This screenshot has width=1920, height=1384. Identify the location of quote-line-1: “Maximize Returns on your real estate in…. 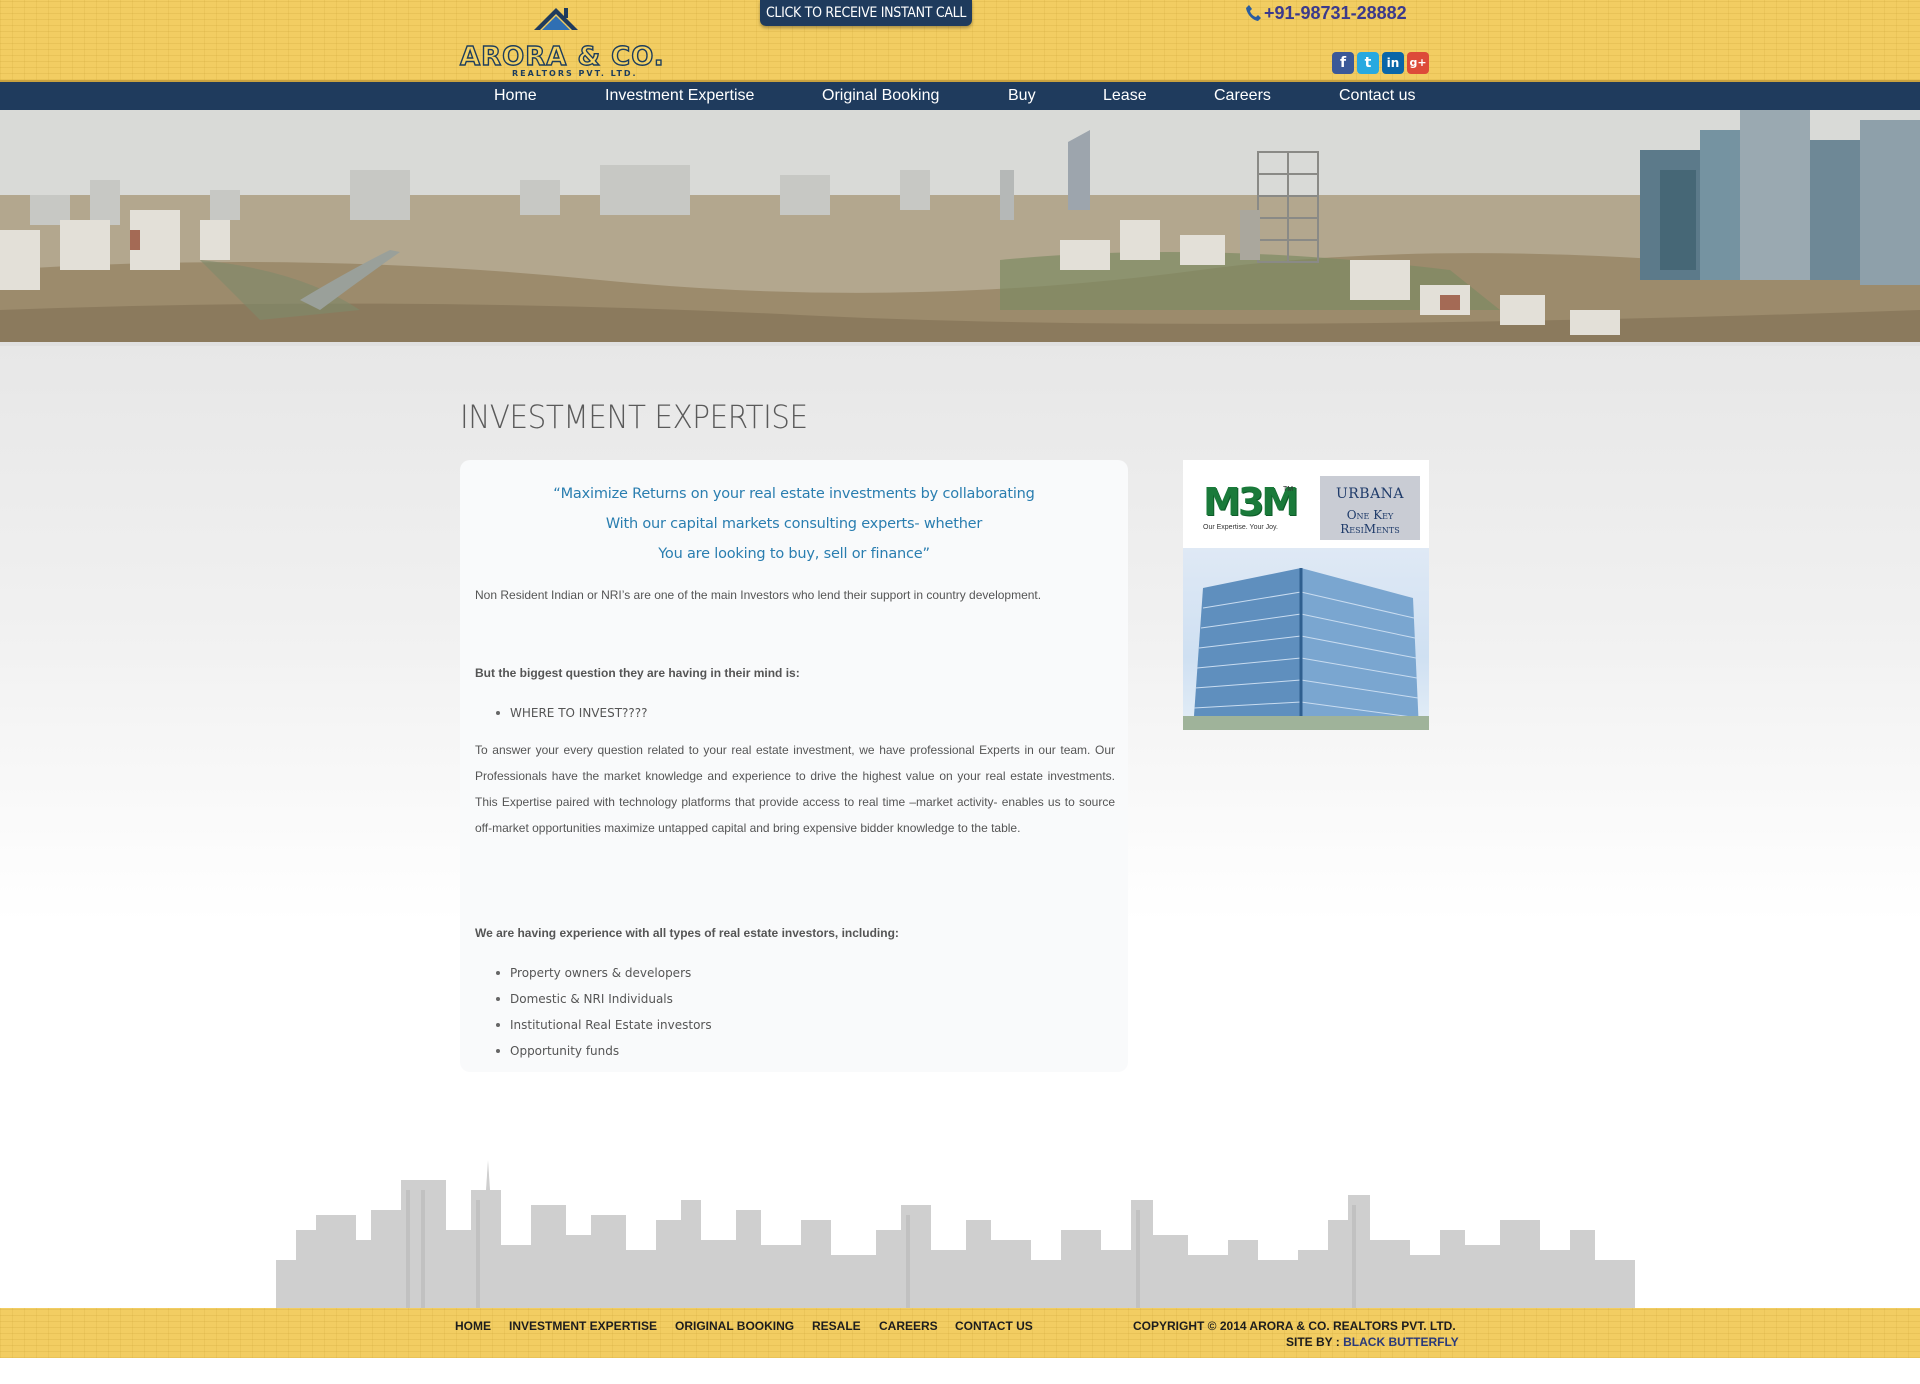
(794, 494).